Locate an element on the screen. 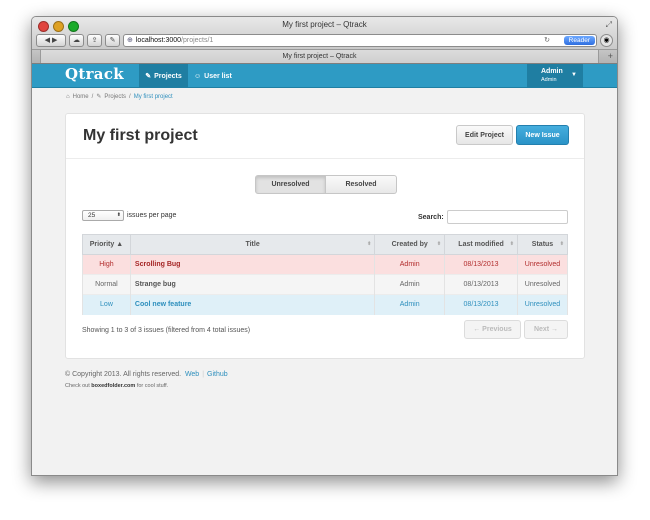 The height and width of the screenshot is (520, 650). column-header-last-modified: Last modified ⬍ is located at coordinates (481, 244).